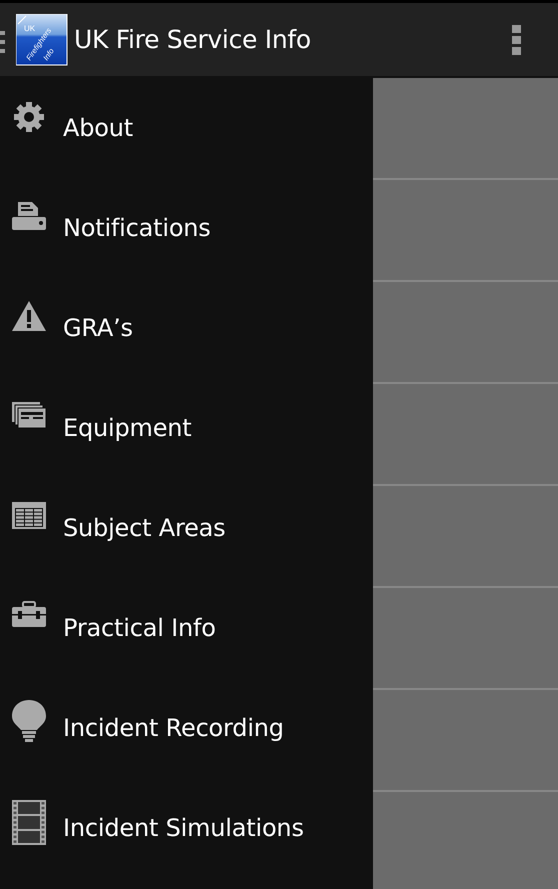 The height and width of the screenshot is (889, 558). I want to click on drawer-item: Practical Info, so click(186, 628).